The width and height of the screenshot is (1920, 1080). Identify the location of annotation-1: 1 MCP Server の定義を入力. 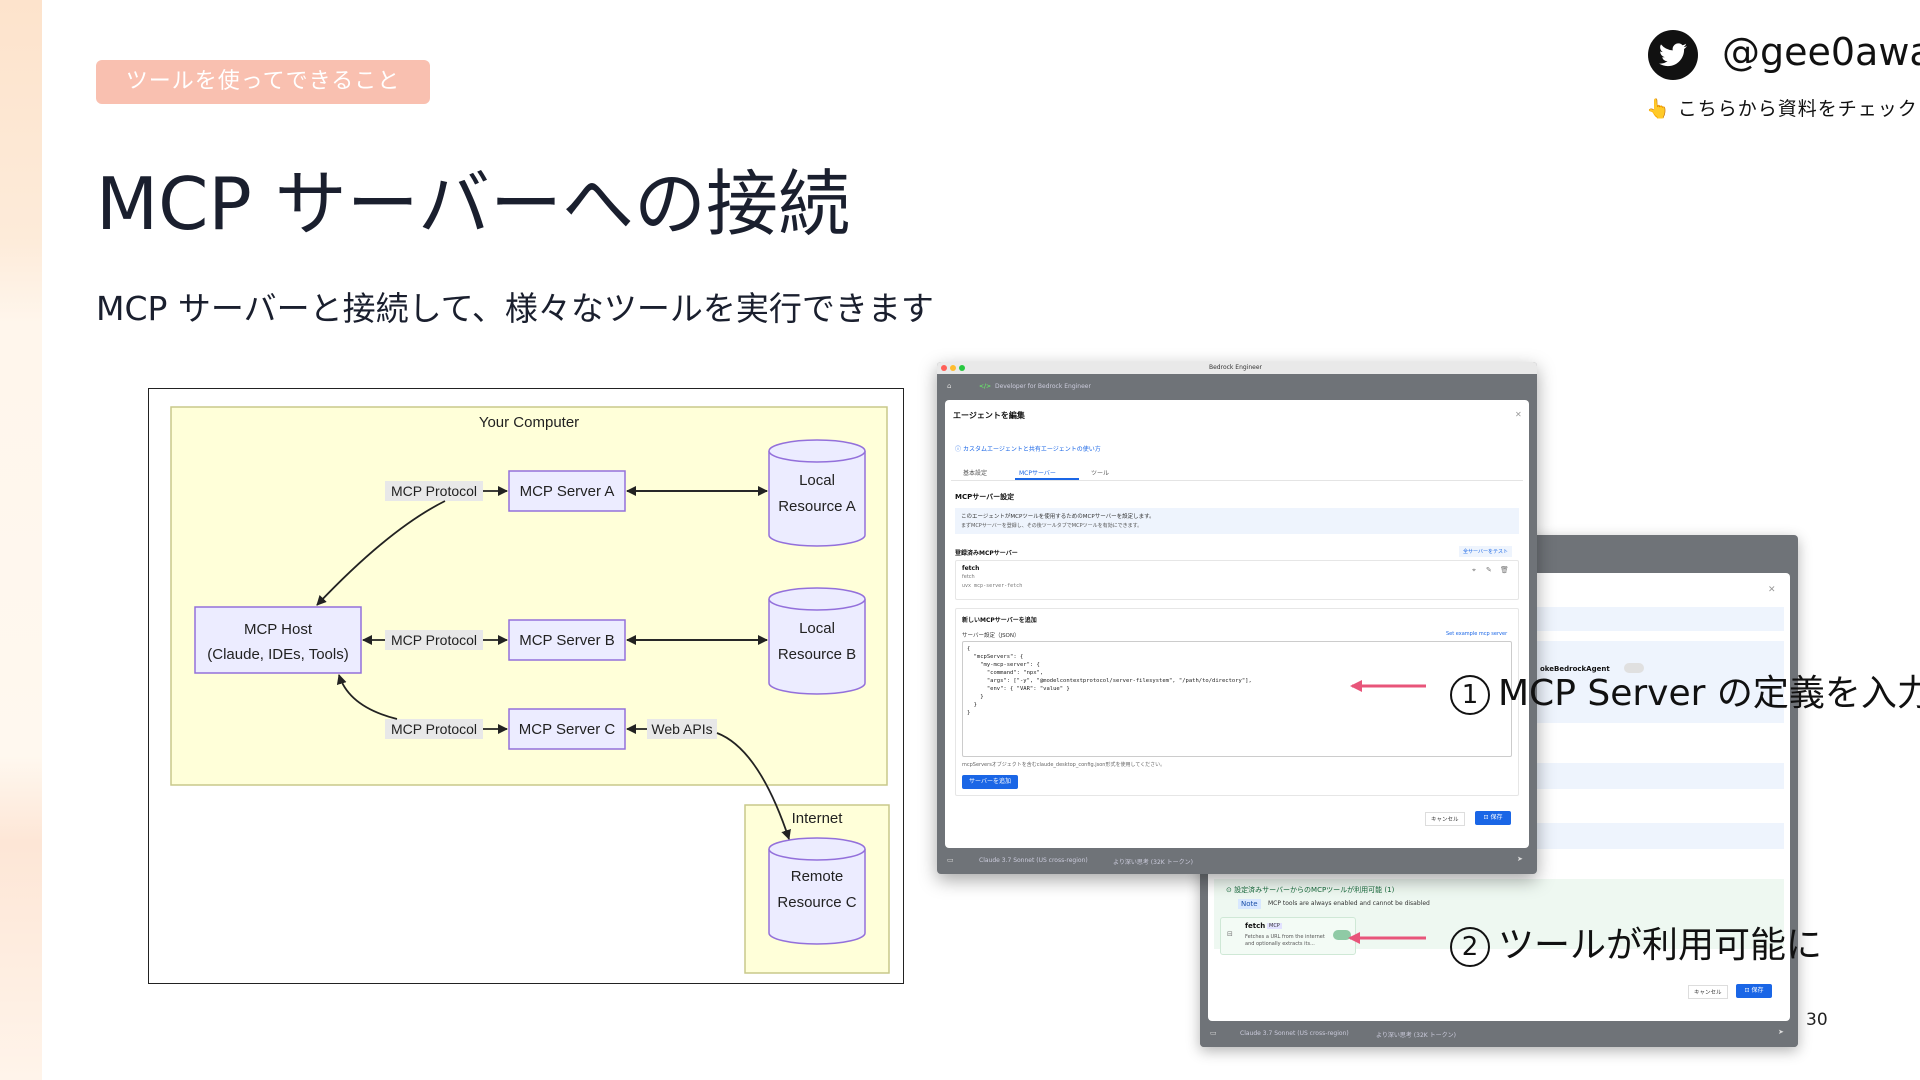
(1685, 690).